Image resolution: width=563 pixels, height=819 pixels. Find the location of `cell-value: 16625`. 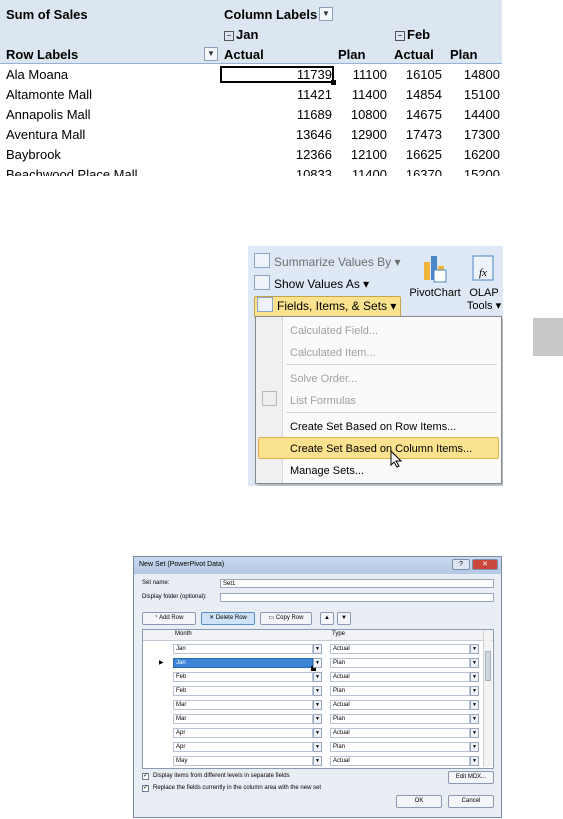

cell-value: 16625 is located at coordinates (416, 154).